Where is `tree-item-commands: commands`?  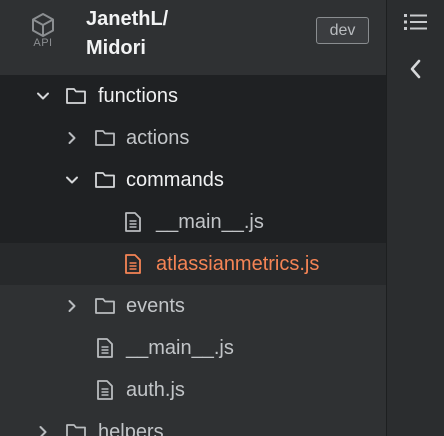
tree-item-commands: commands is located at coordinates (193, 180).